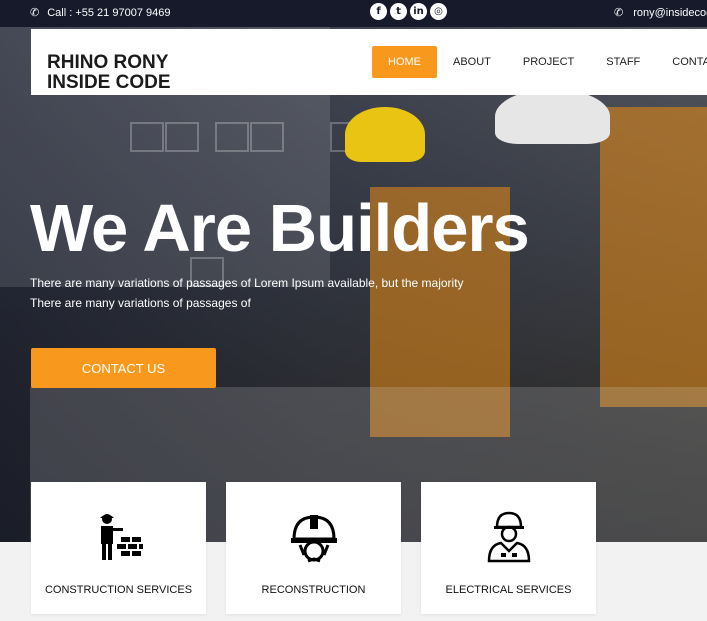 This screenshot has height=621, width=707. Describe the element at coordinates (378, 11) in the screenshot. I see `facebook-icon: f` at that location.